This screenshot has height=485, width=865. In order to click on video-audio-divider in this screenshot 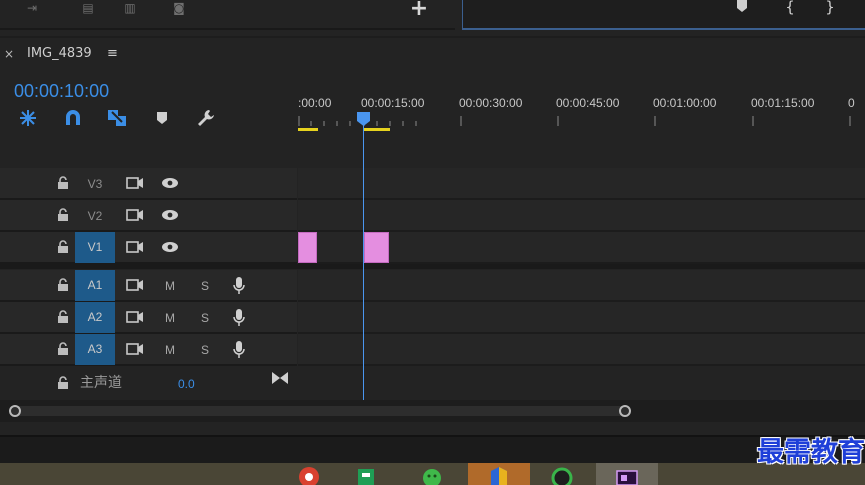, I will do `click(432, 266)`.